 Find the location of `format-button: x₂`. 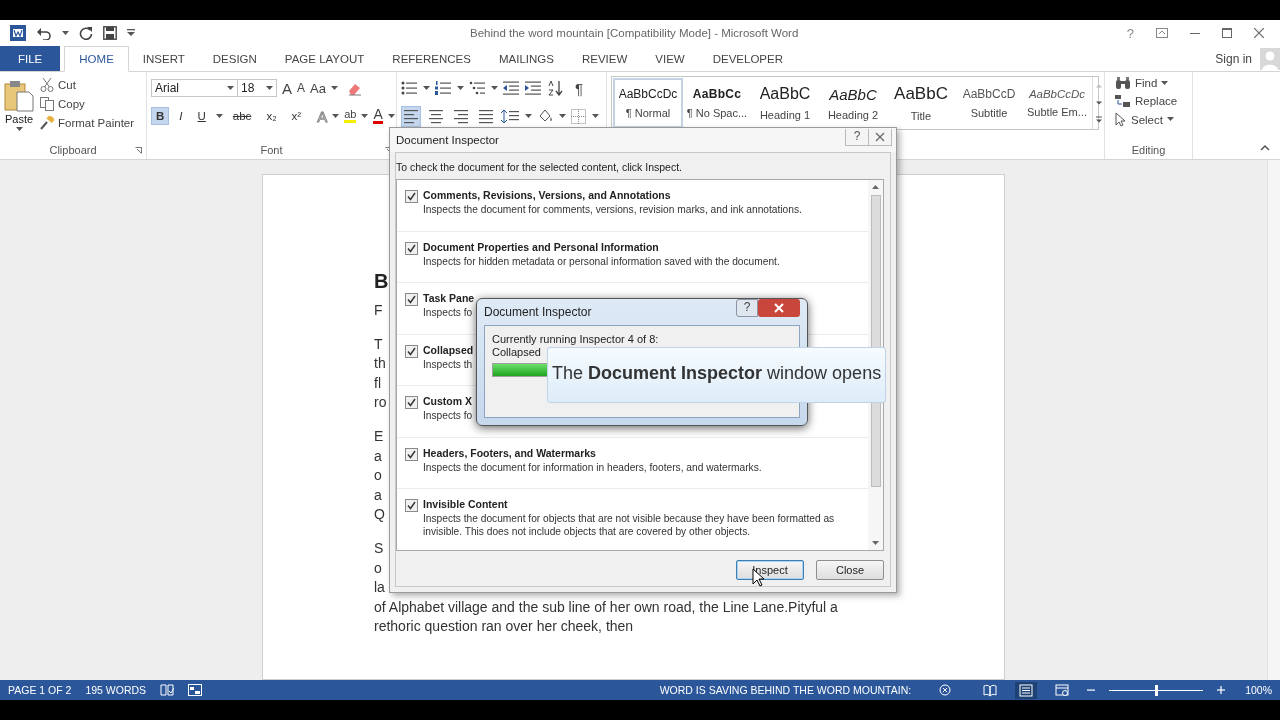

format-button: x₂ is located at coordinates (271, 116).